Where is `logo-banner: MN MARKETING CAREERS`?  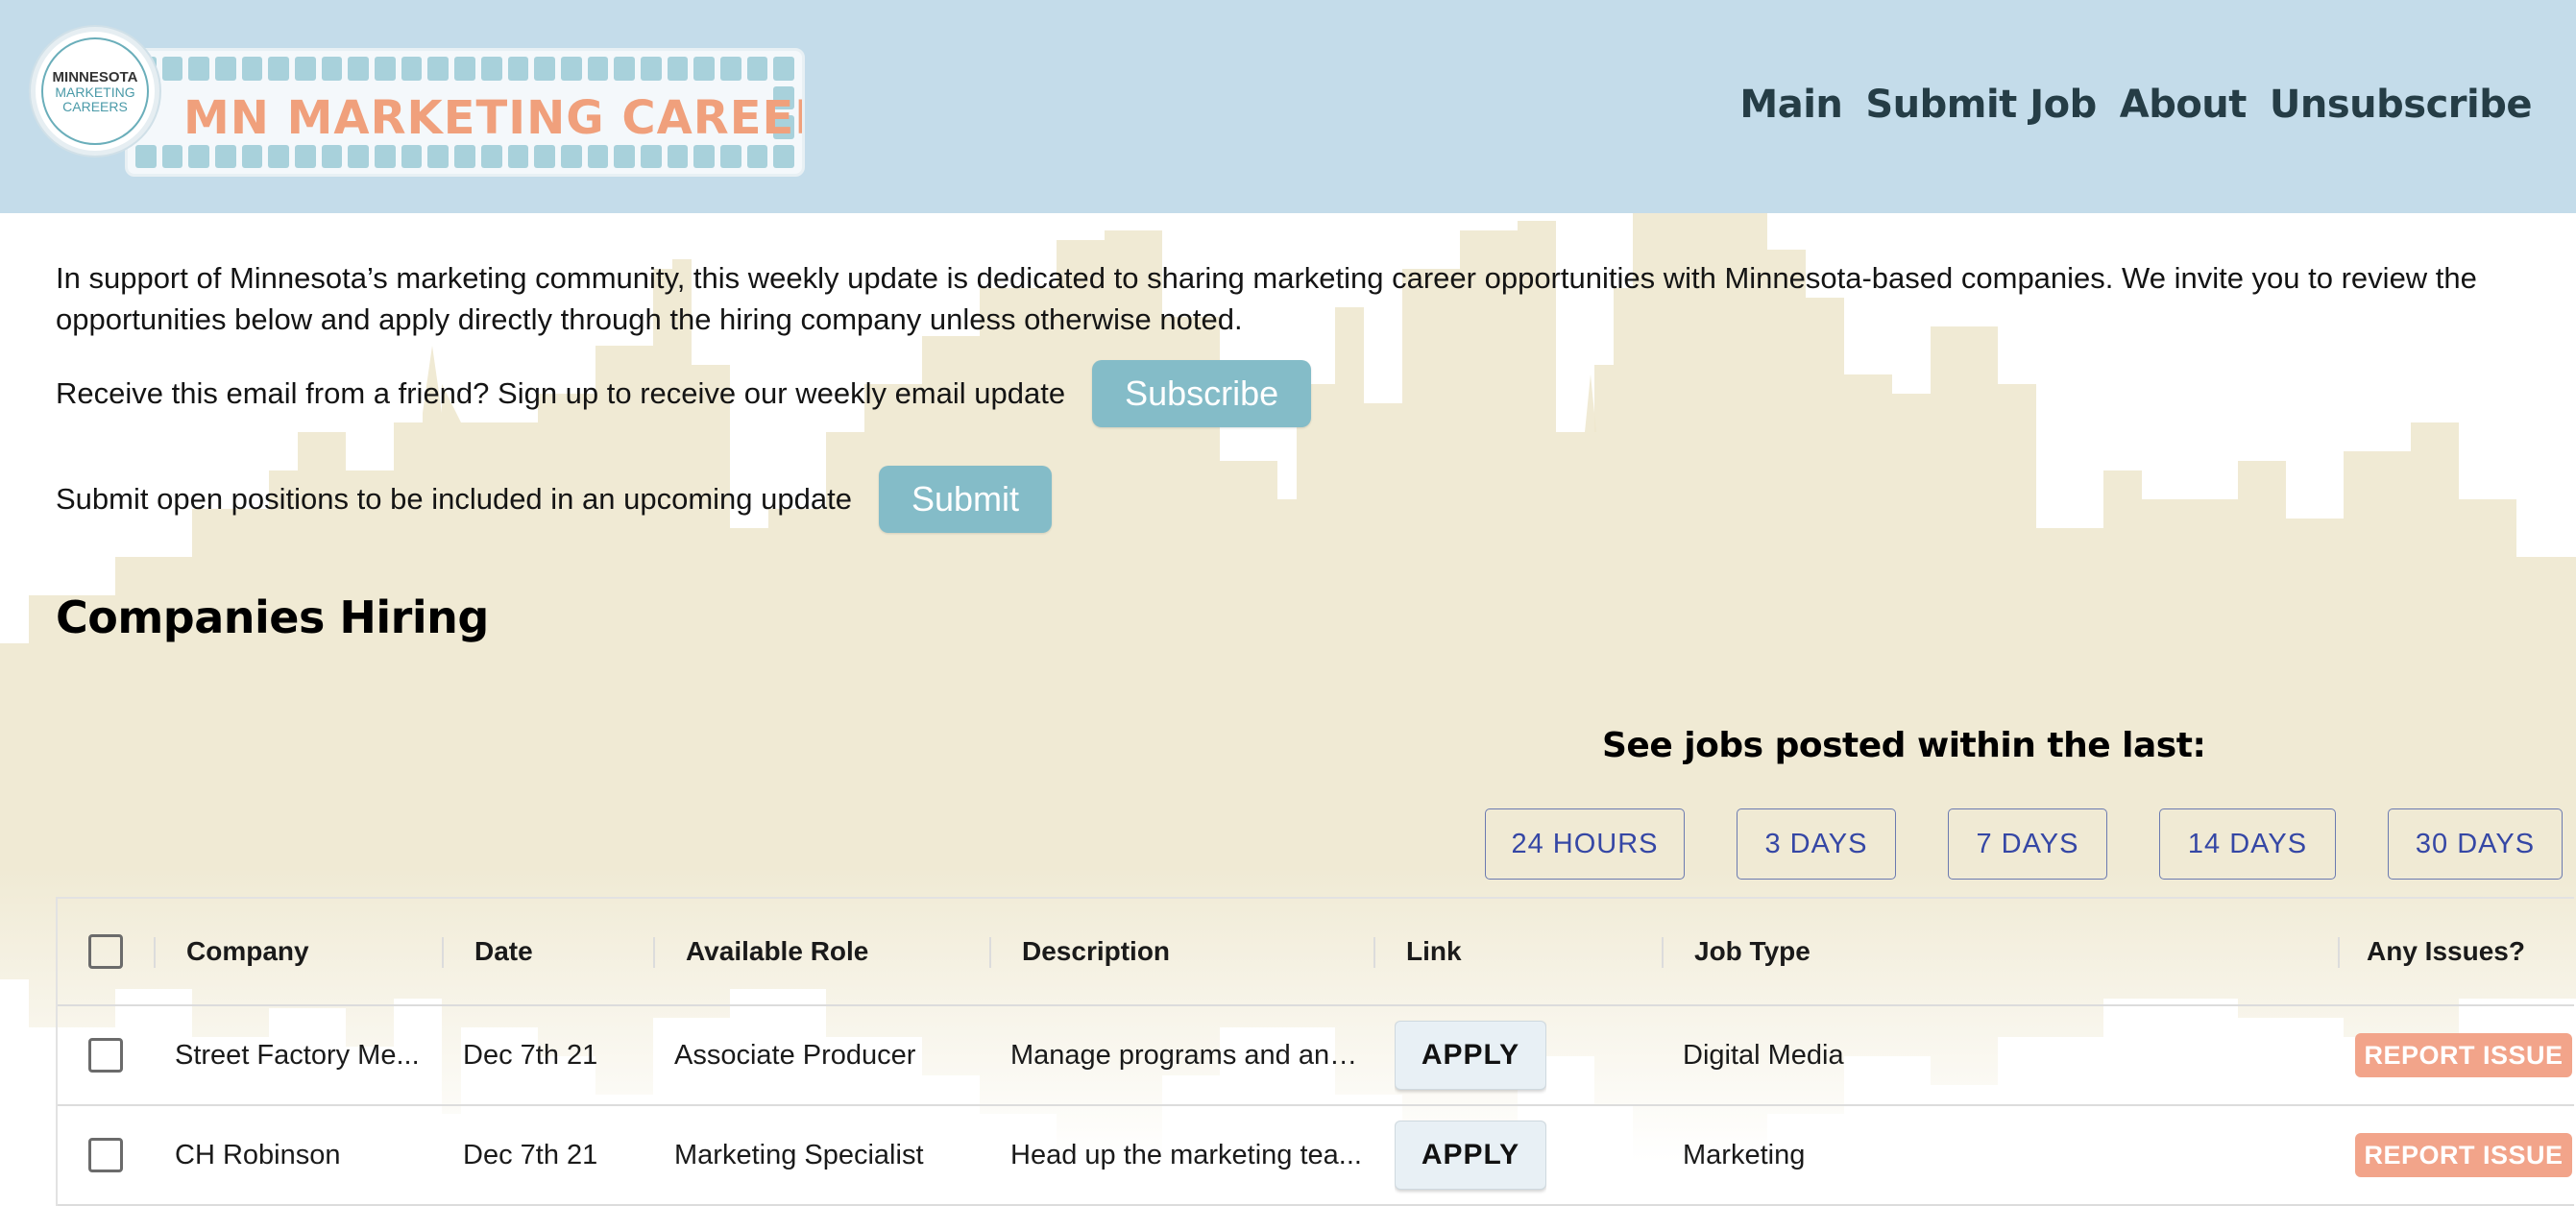 logo-banner: MN MARKETING CAREERS is located at coordinates (465, 112).